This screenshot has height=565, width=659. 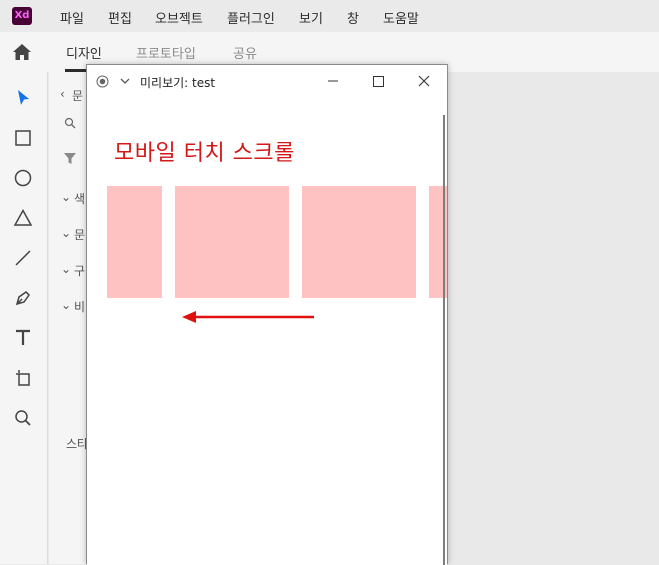 What do you see at coordinates (353, 17) in the screenshot?
I see `menu-window: 창` at bounding box center [353, 17].